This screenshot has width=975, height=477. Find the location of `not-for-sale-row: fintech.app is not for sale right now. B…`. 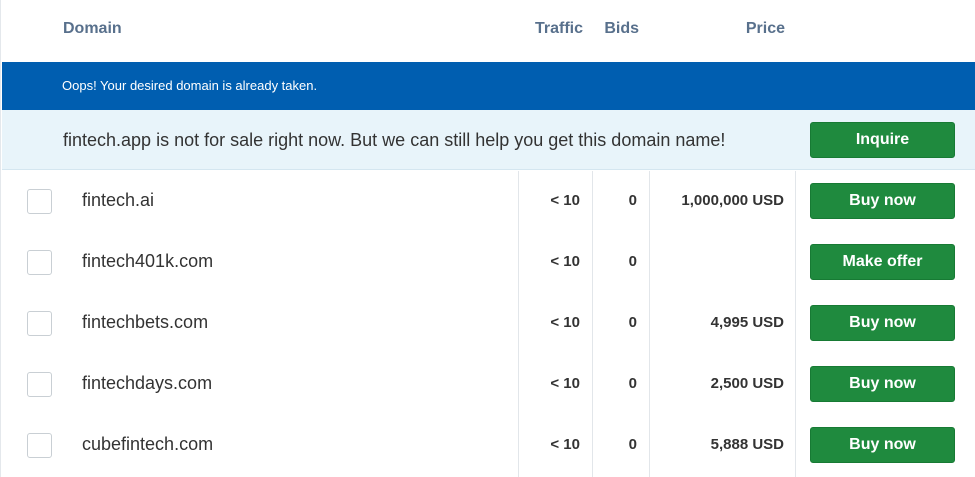

not-for-sale-row: fintech.app is not for sale right now. B… is located at coordinates (488, 140).